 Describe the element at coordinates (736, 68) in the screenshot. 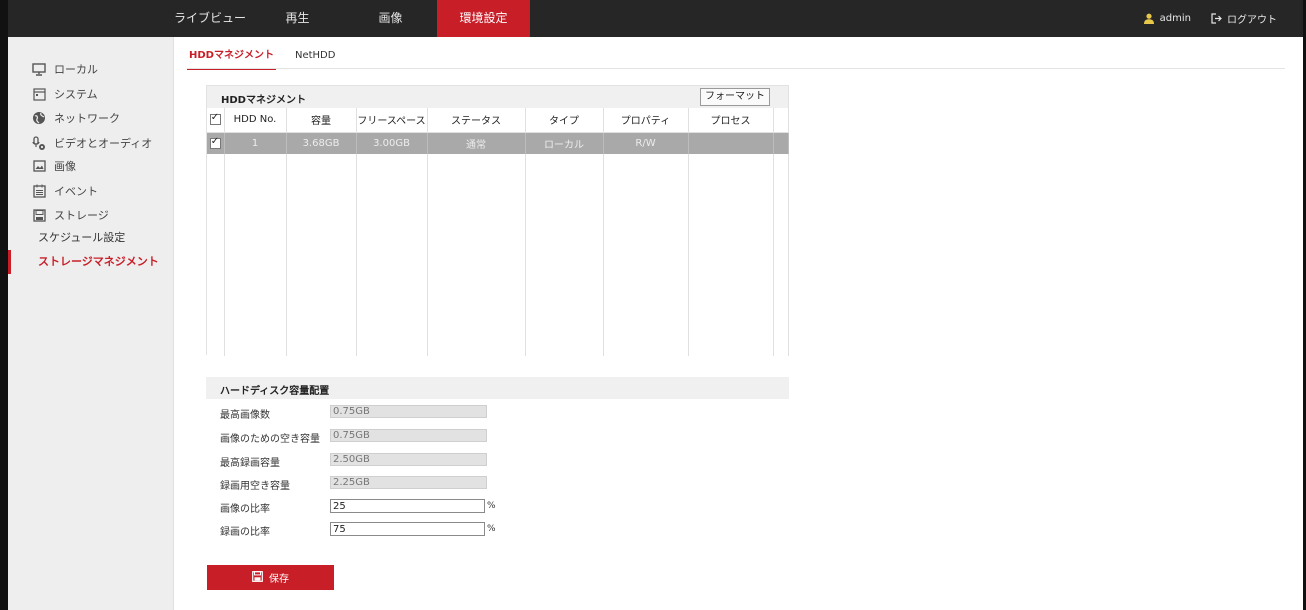

I see `tab-divider` at that location.